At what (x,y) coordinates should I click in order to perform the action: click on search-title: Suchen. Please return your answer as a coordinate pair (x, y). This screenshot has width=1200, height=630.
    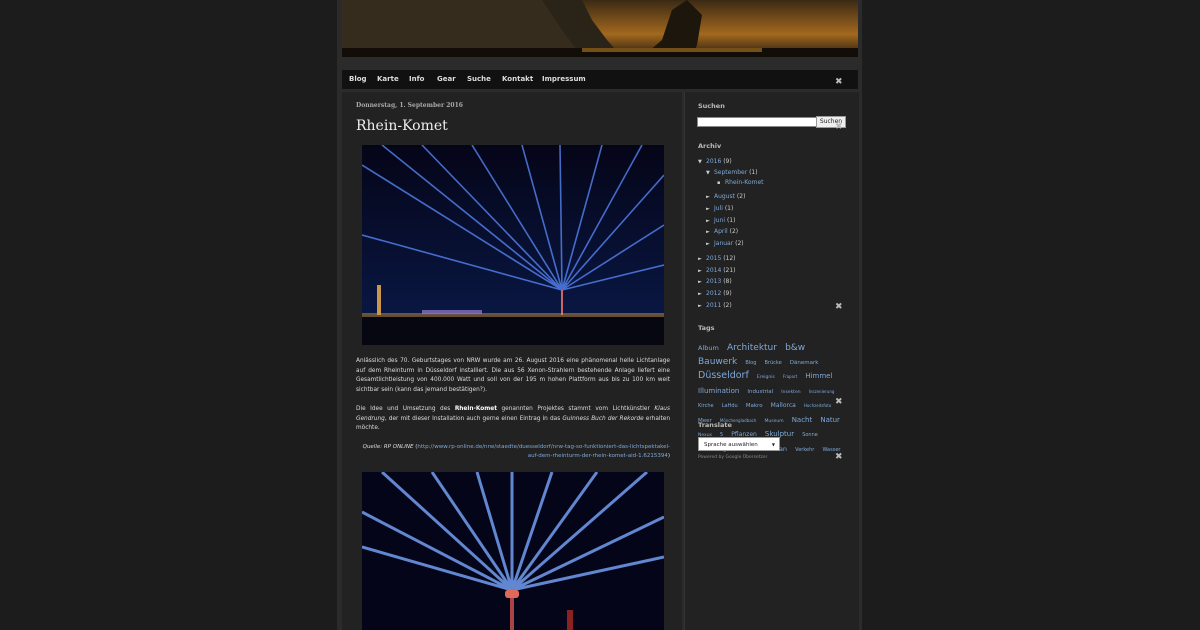
    Looking at the image, I should click on (711, 106).